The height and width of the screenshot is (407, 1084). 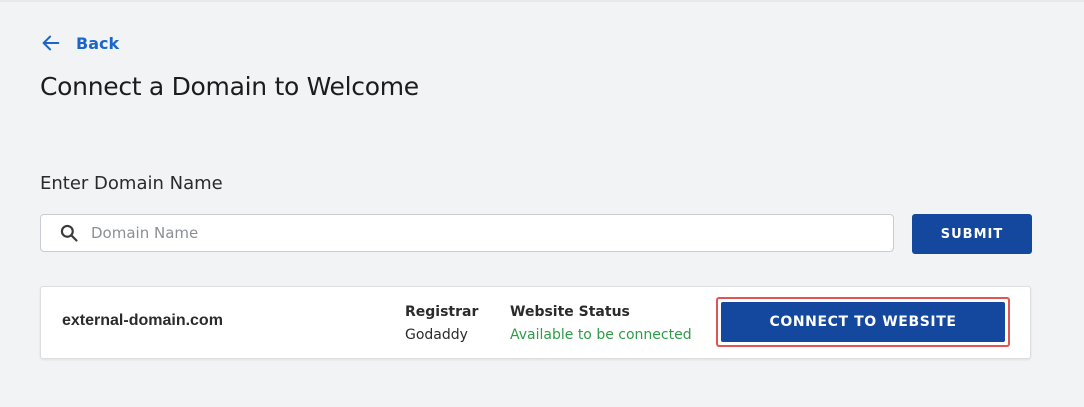 I want to click on connect-highlight-frame: CONNECT TO WEBSITE, so click(x=863, y=322).